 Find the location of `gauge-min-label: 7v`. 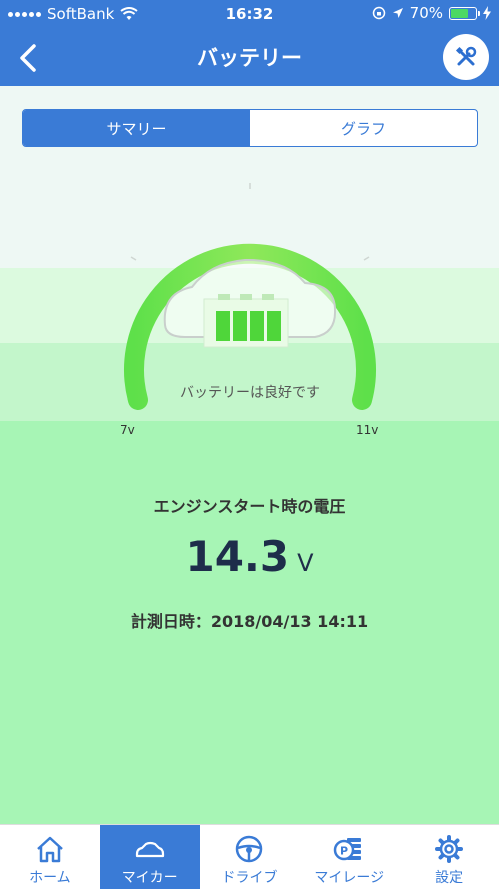

gauge-min-label: 7v is located at coordinates (127, 430).